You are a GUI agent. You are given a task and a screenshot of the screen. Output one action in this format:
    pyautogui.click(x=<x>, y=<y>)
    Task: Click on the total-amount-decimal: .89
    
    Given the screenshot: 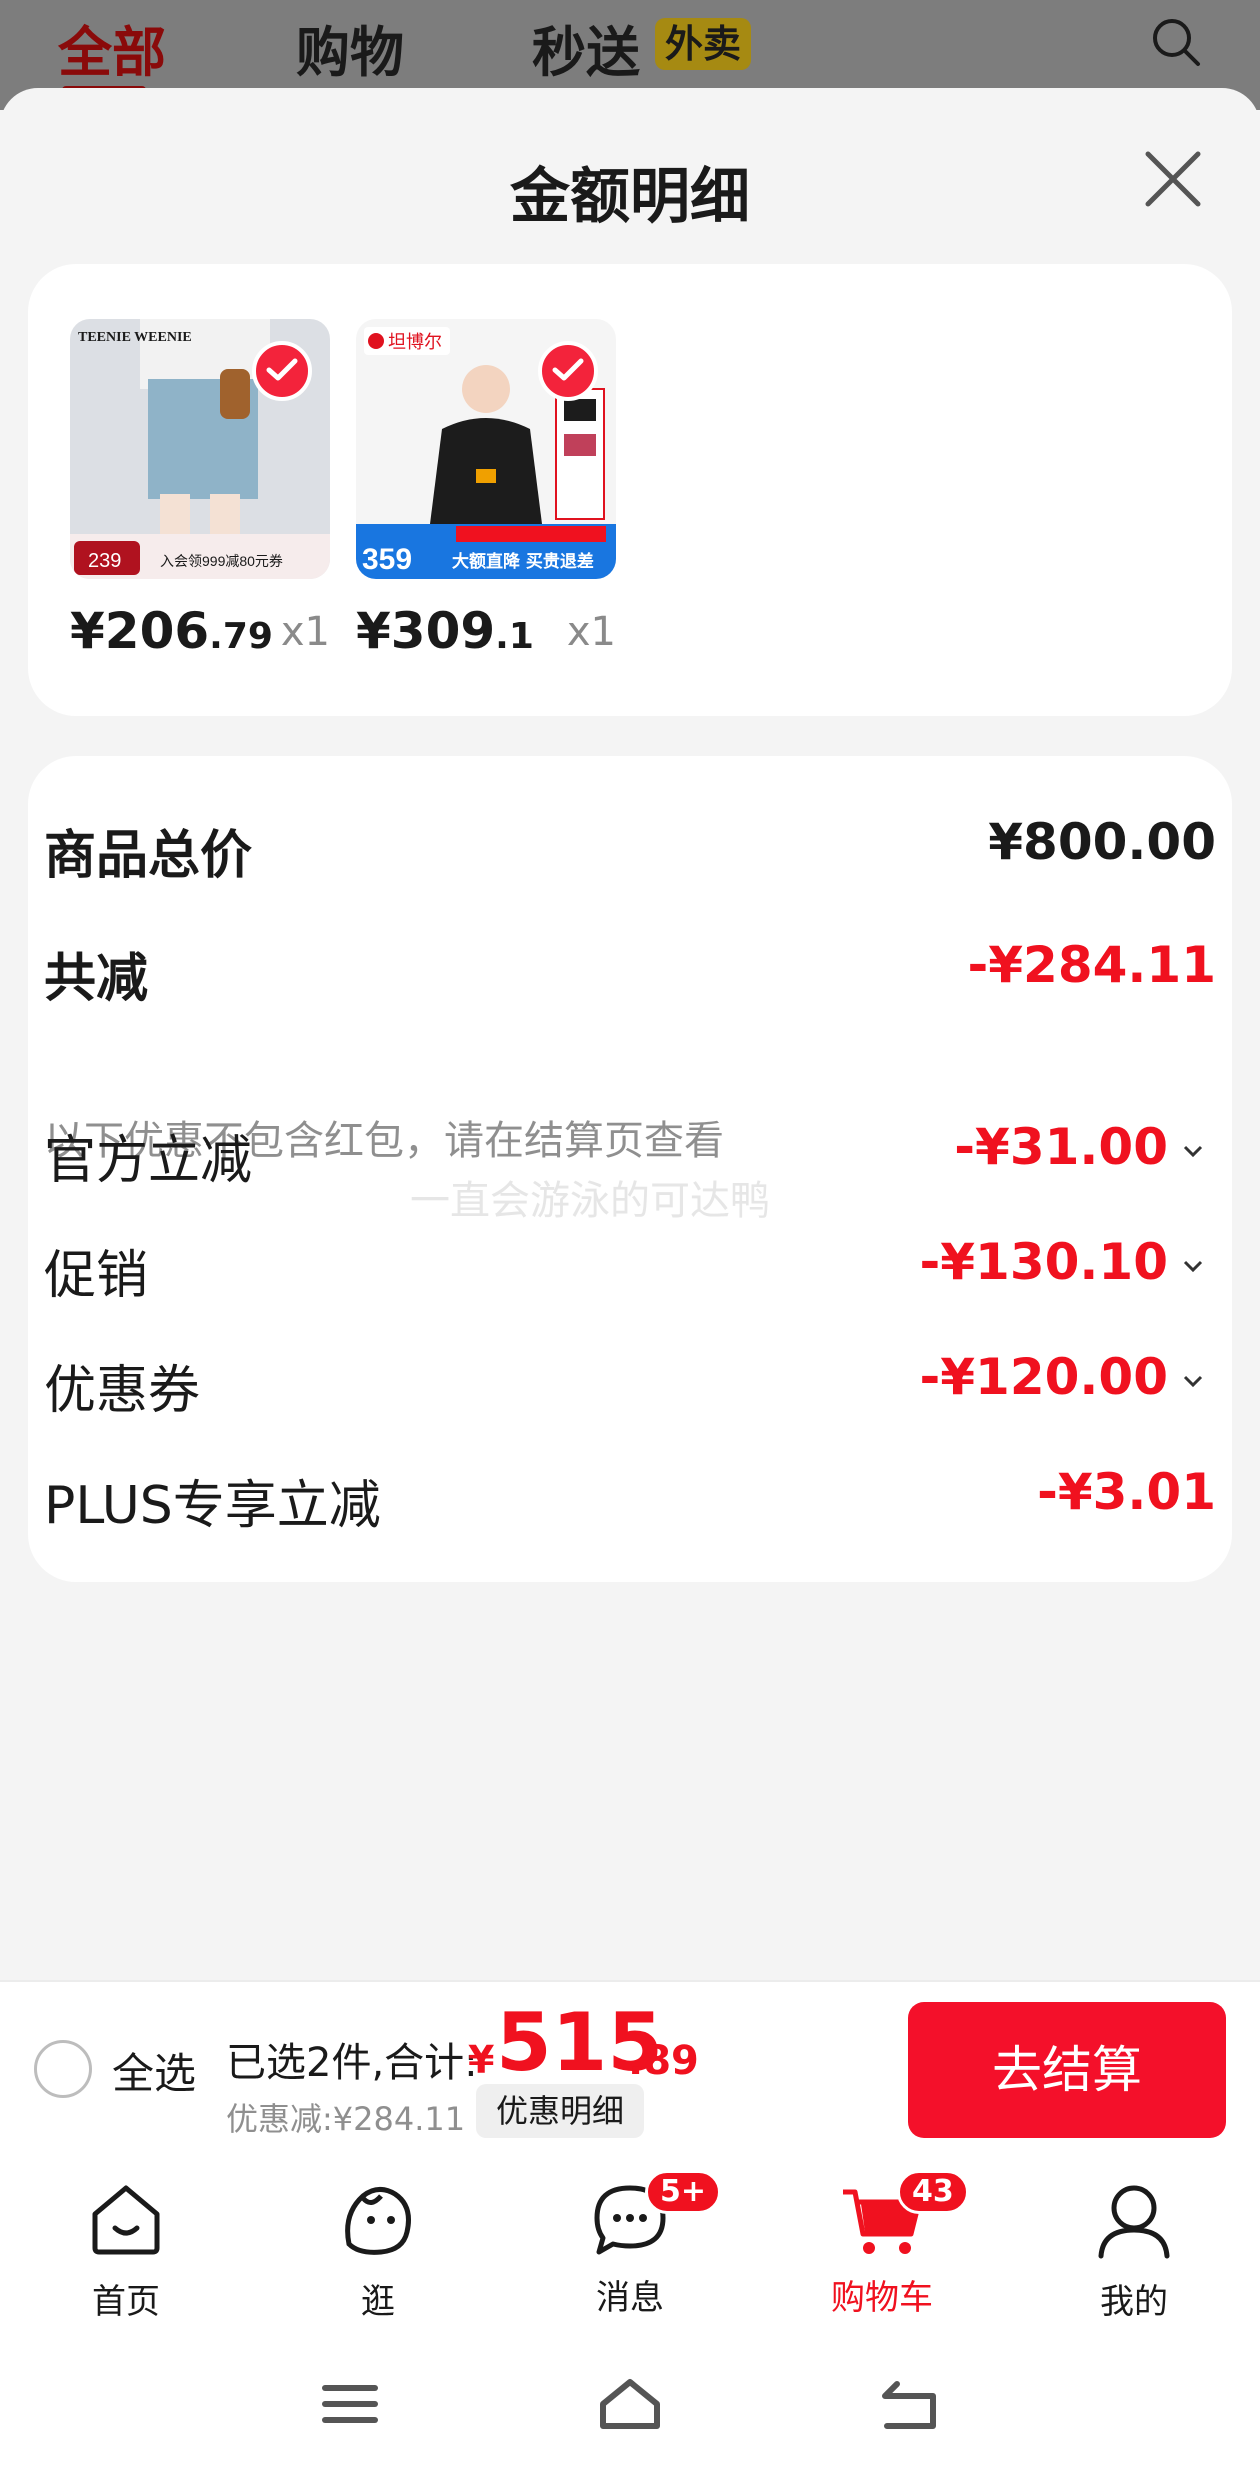 What is the action you would take?
    pyautogui.click(x=663, y=2061)
    